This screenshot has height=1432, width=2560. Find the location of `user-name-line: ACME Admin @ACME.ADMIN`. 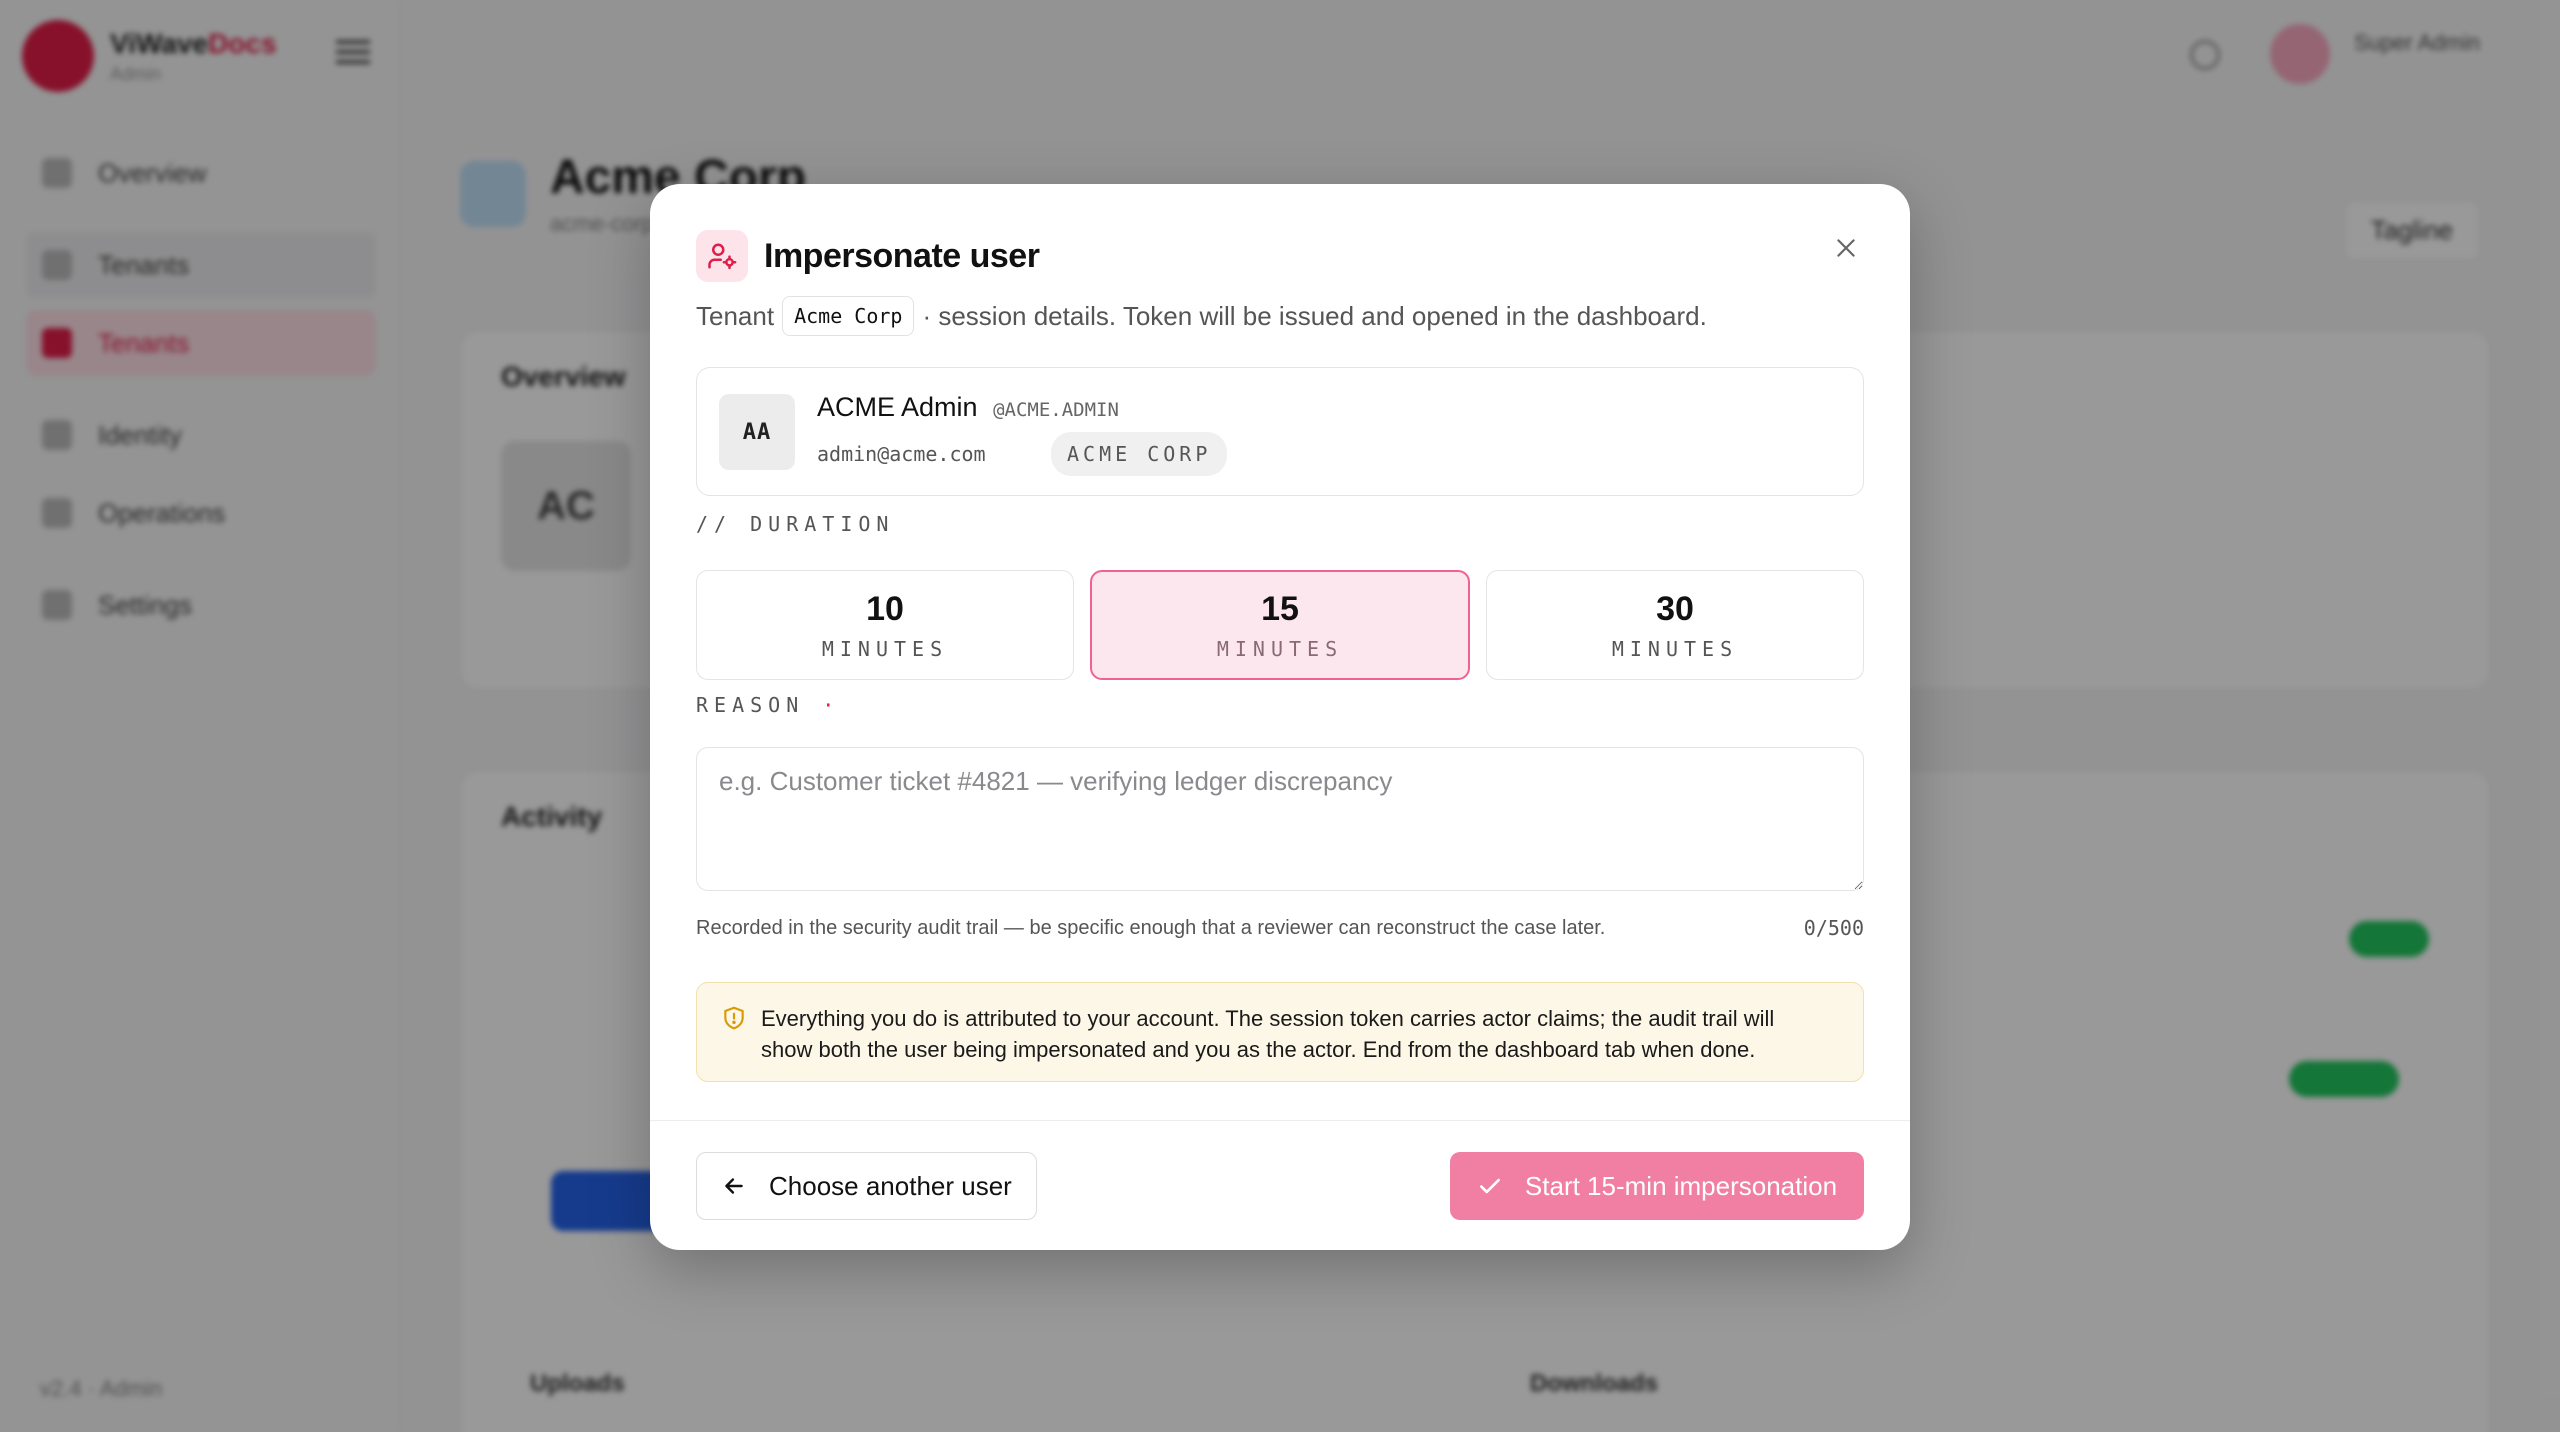

user-name-line: ACME Admin @ACME.ADMIN is located at coordinates (968, 407).